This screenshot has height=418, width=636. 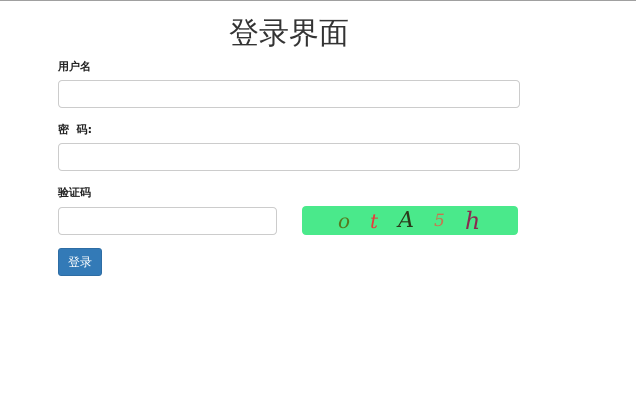 I want to click on page-title: 登录界面, so click(x=289, y=34).